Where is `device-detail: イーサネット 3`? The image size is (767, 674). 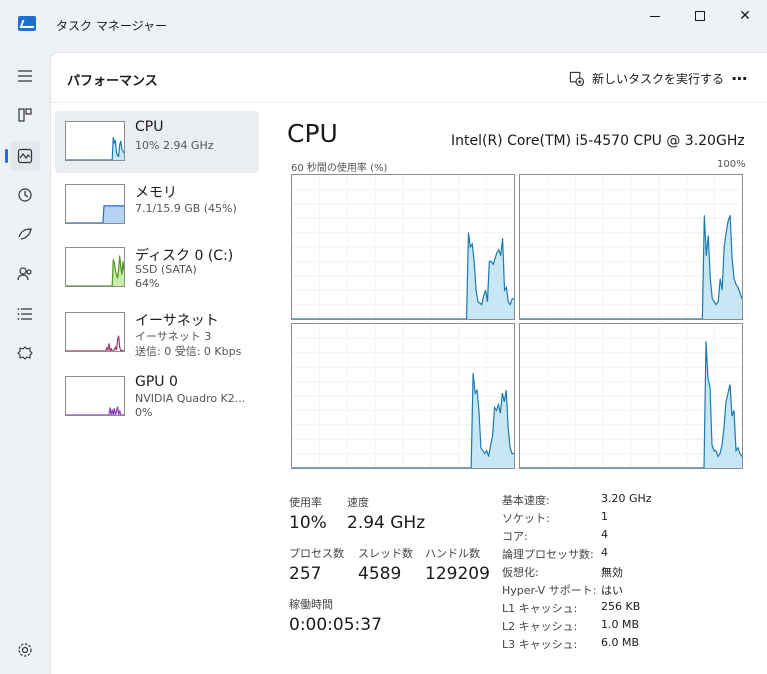 device-detail: イーサネット 3 is located at coordinates (173, 336).